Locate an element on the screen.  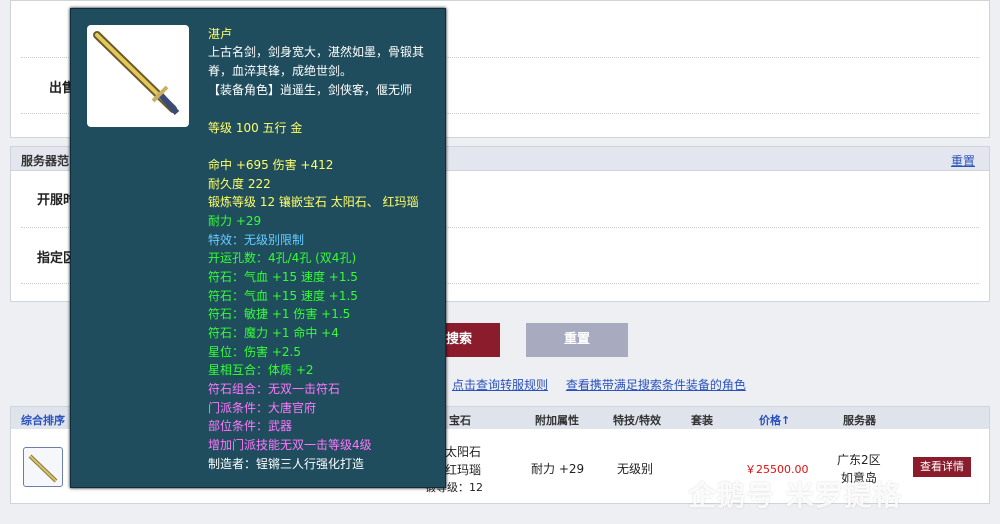
sword-image is located at coordinates (138, 76).